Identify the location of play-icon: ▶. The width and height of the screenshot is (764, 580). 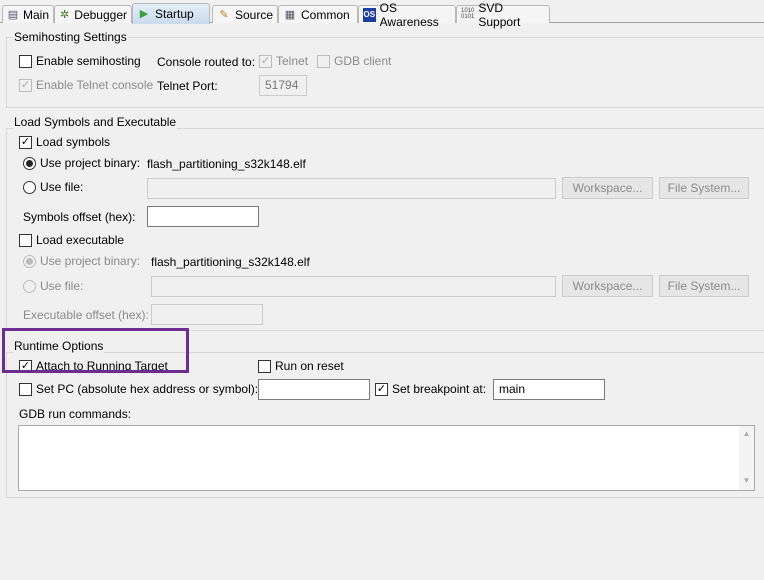
(144, 14).